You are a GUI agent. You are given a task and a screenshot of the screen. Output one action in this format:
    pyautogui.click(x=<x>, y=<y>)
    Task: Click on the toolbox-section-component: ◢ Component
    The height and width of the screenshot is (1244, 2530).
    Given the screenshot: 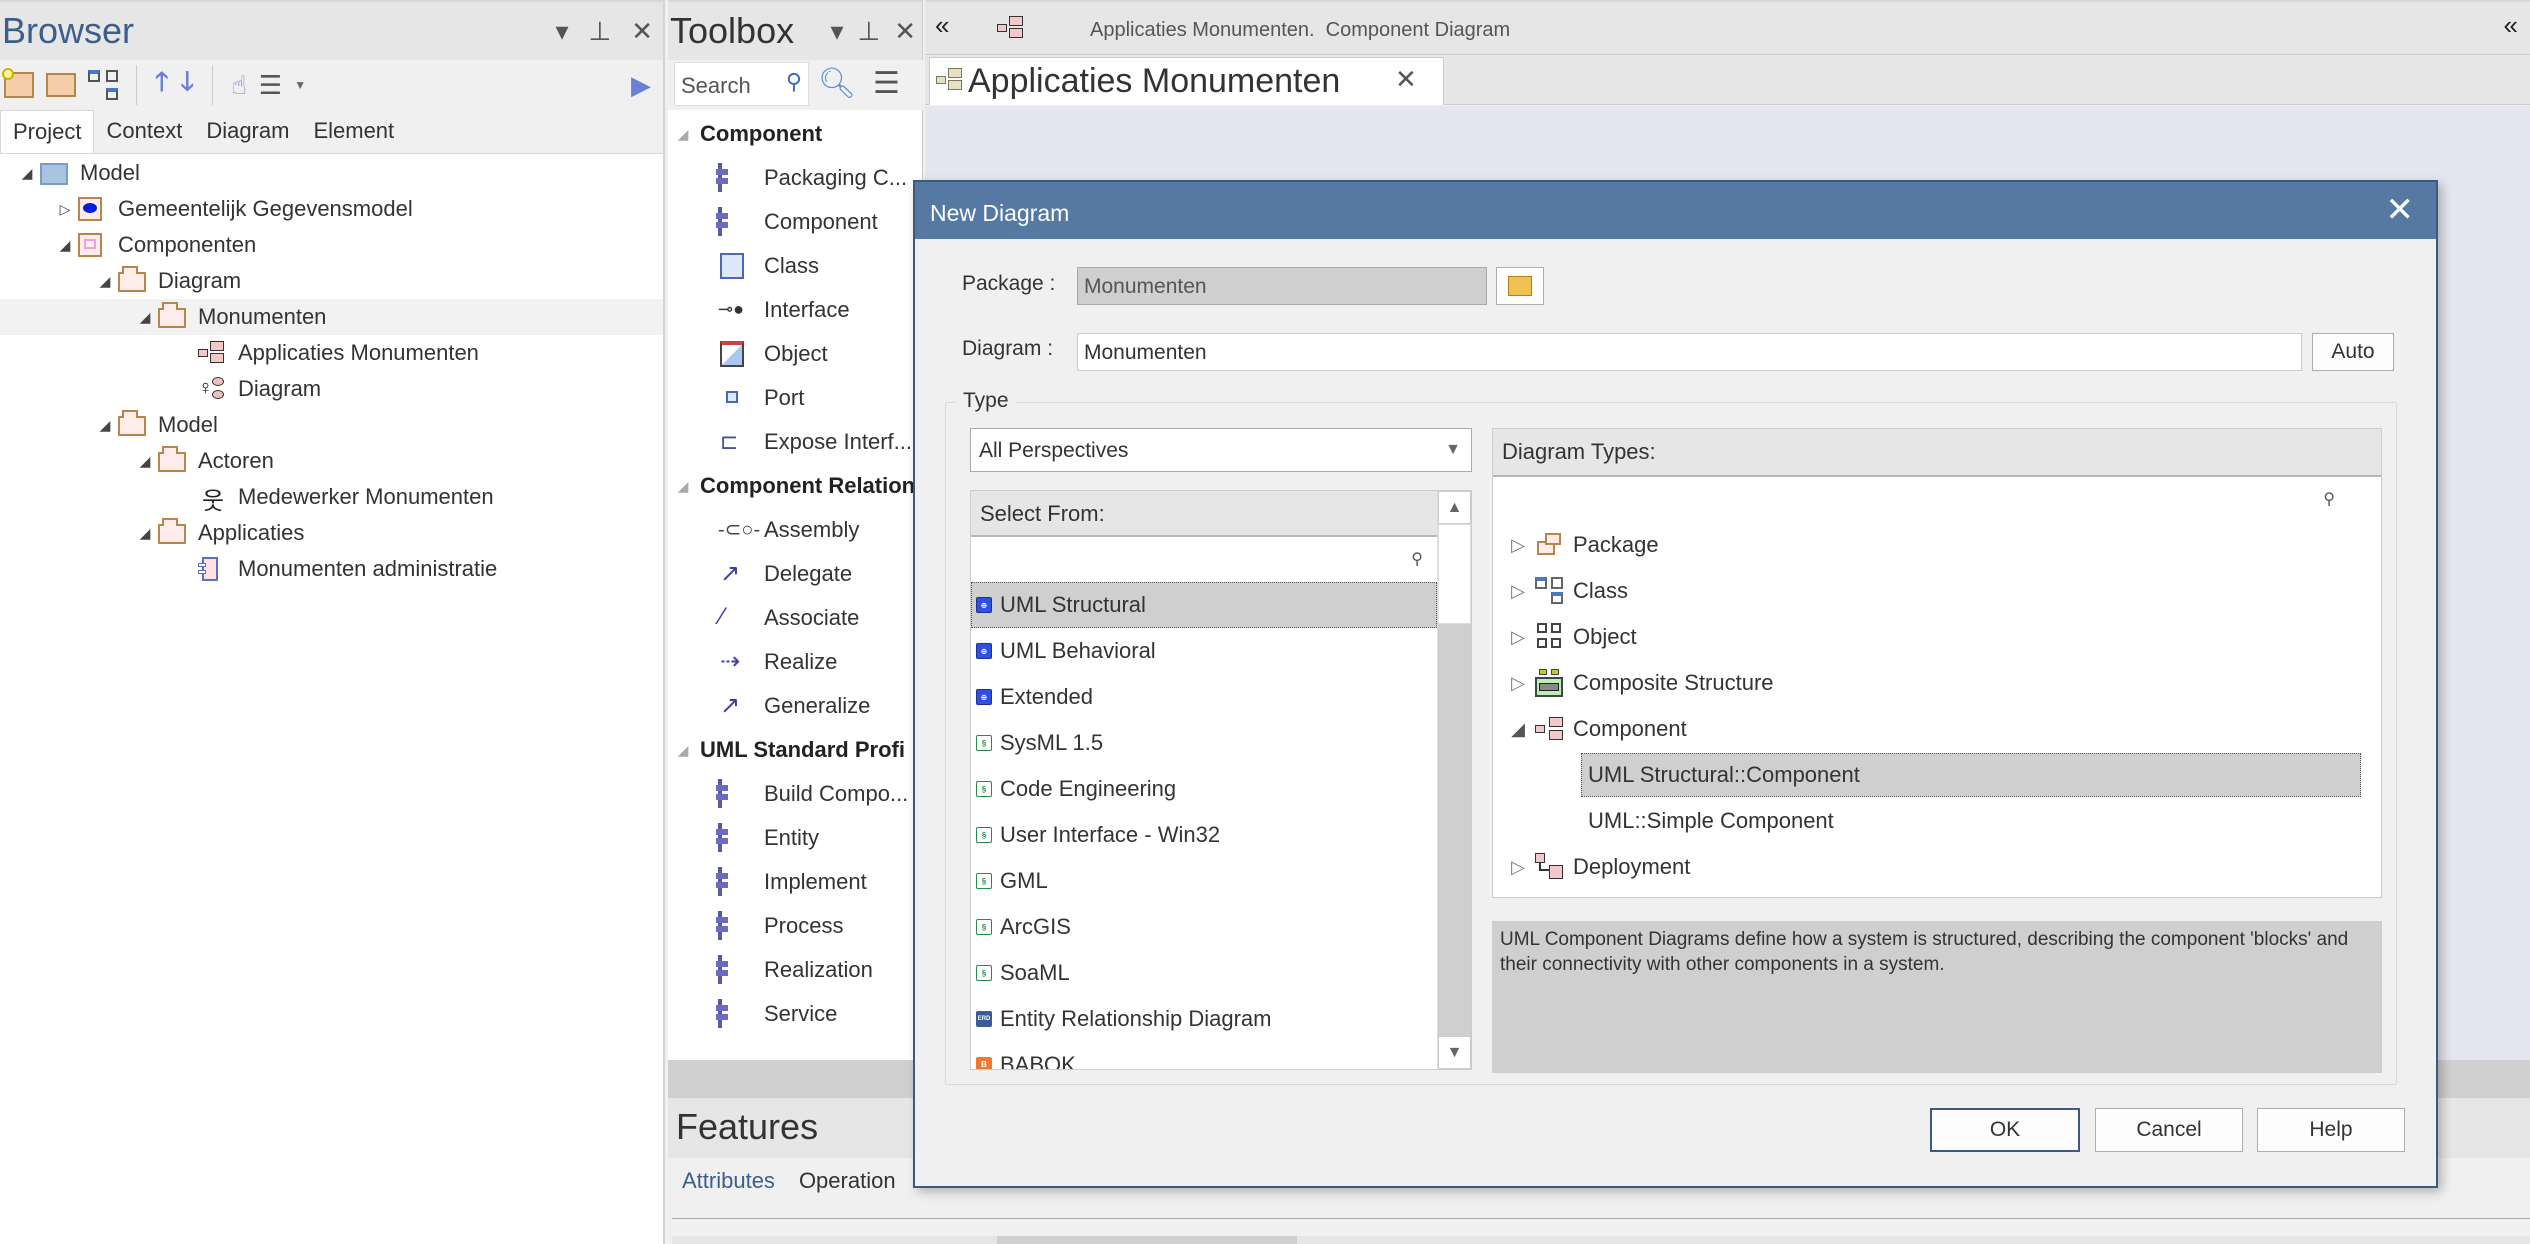 What is the action you would take?
    pyautogui.click(x=795, y=134)
    